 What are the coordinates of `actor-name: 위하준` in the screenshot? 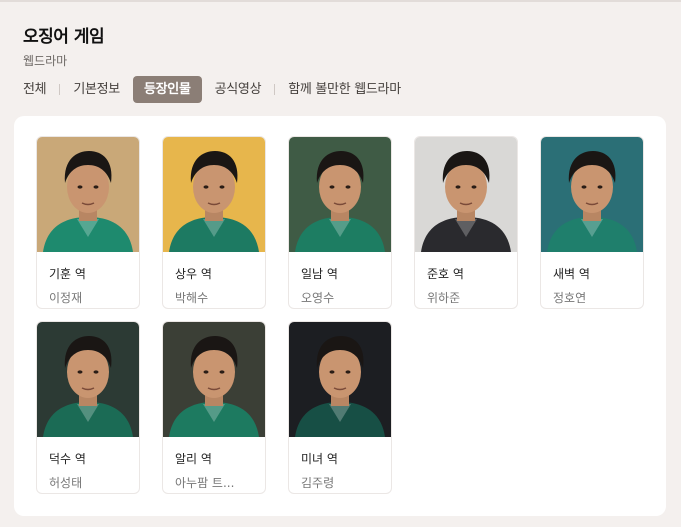 It's located at (472, 297).